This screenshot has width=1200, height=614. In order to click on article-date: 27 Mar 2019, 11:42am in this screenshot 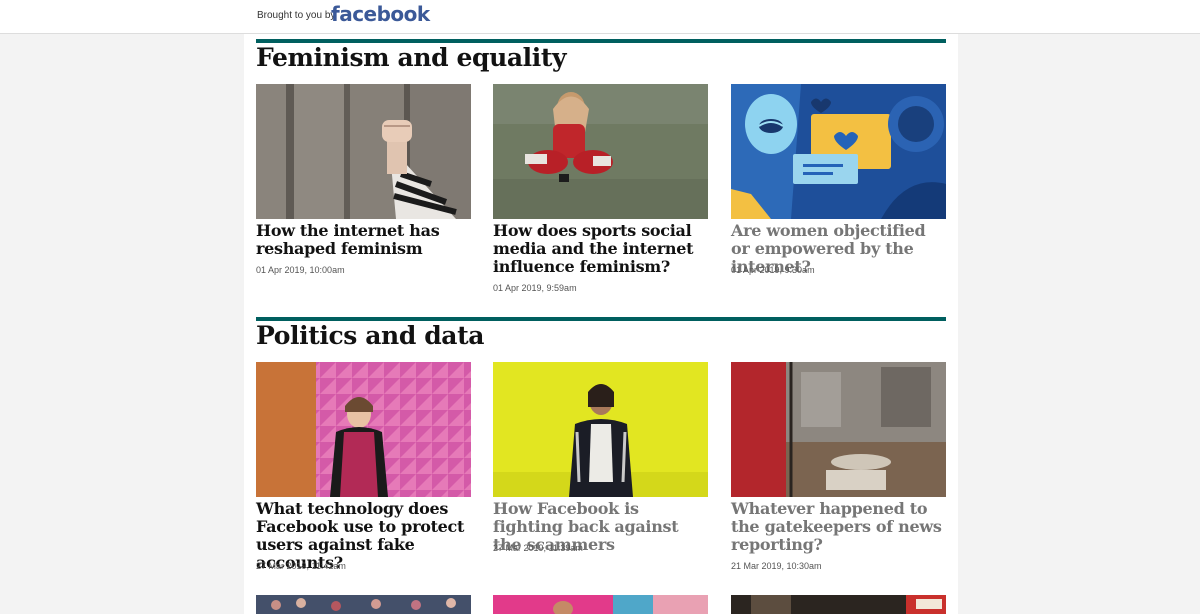, I will do `click(301, 566)`.